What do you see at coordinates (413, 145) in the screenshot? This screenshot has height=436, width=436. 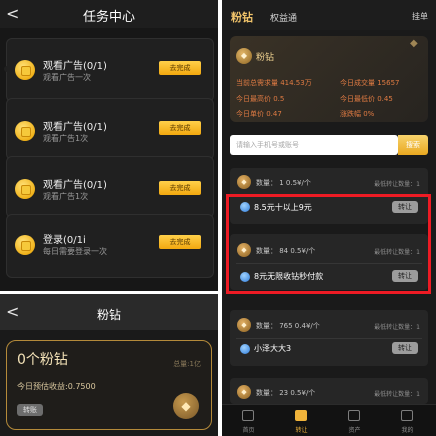 I see `search-button: 搜索` at bounding box center [413, 145].